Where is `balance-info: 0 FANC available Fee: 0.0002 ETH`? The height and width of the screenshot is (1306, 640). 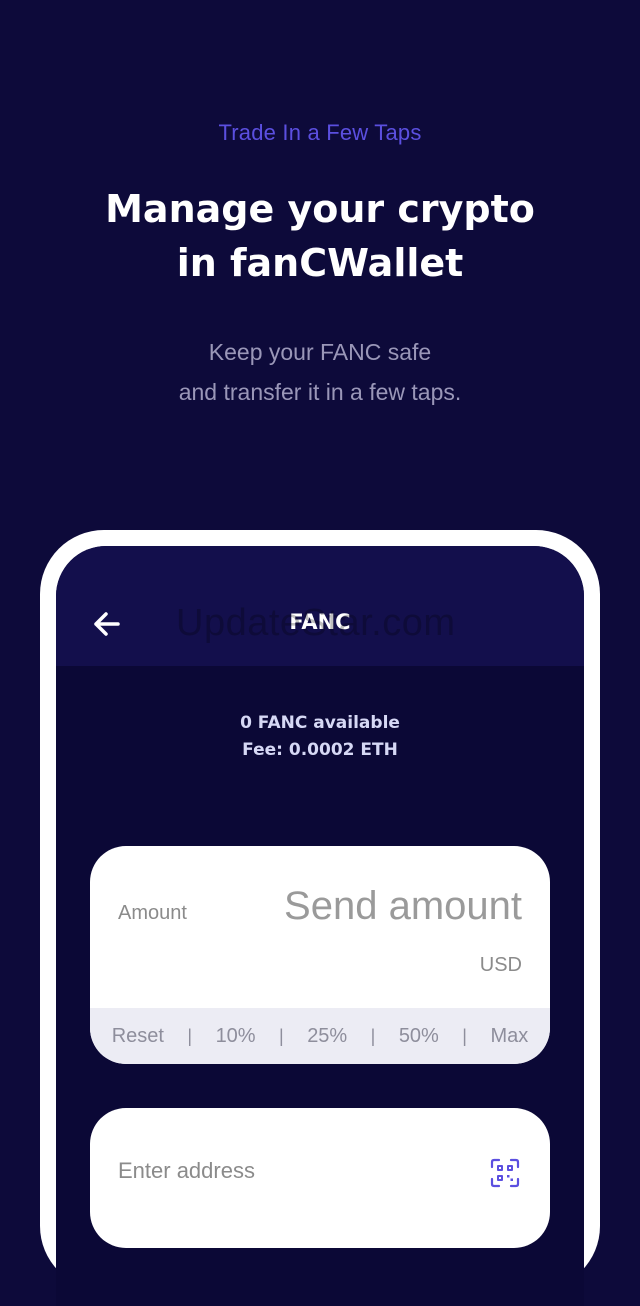 balance-info: 0 FANC available Fee: 0.0002 ETH is located at coordinates (320, 737).